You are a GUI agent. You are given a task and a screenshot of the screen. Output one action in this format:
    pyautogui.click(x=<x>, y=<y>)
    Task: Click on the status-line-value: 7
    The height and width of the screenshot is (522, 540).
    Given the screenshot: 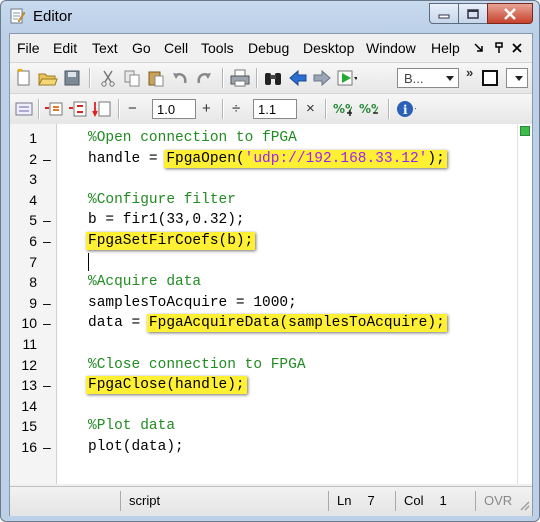 What is the action you would take?
    pyautogui.click(x=371, y=500)
    